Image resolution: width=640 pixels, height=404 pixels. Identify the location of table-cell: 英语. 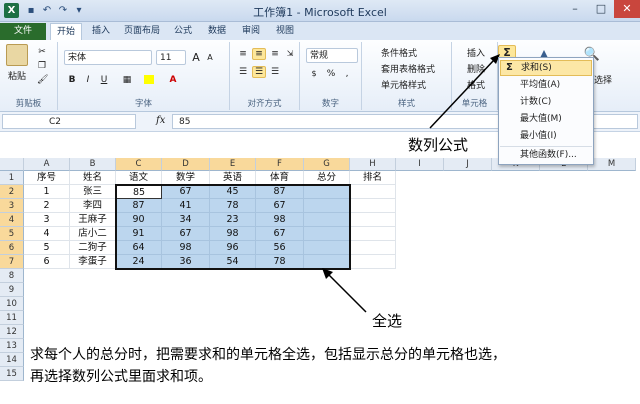
(233, 178).